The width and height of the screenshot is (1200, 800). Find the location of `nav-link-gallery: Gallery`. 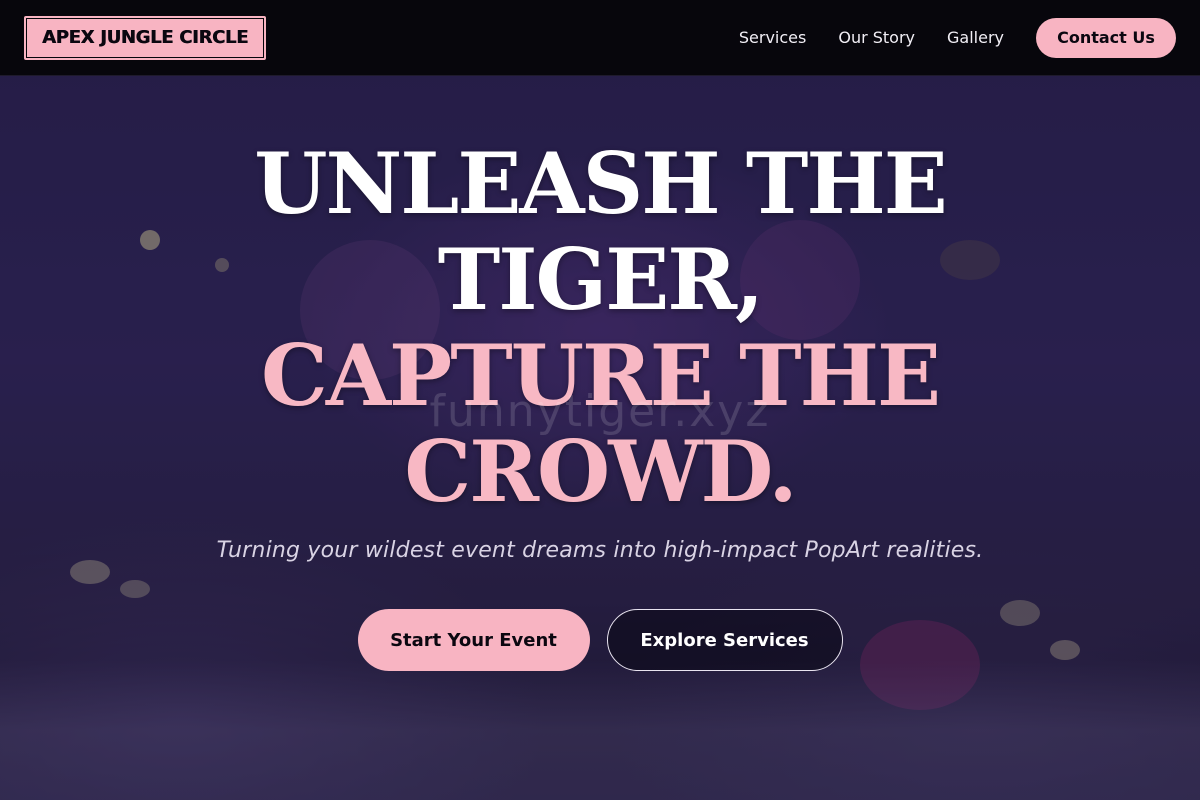

nav-link-gallery: Gallery is located at coordinates (975, 37).